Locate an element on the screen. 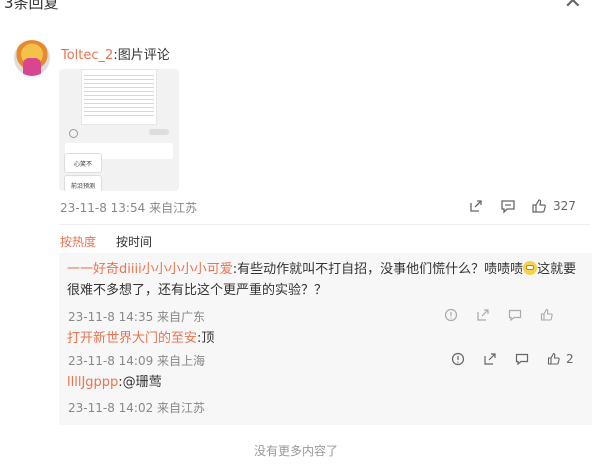  comment-meta: 23-11-8 13:54 来自江苏 is located at coordinates (128, 207).